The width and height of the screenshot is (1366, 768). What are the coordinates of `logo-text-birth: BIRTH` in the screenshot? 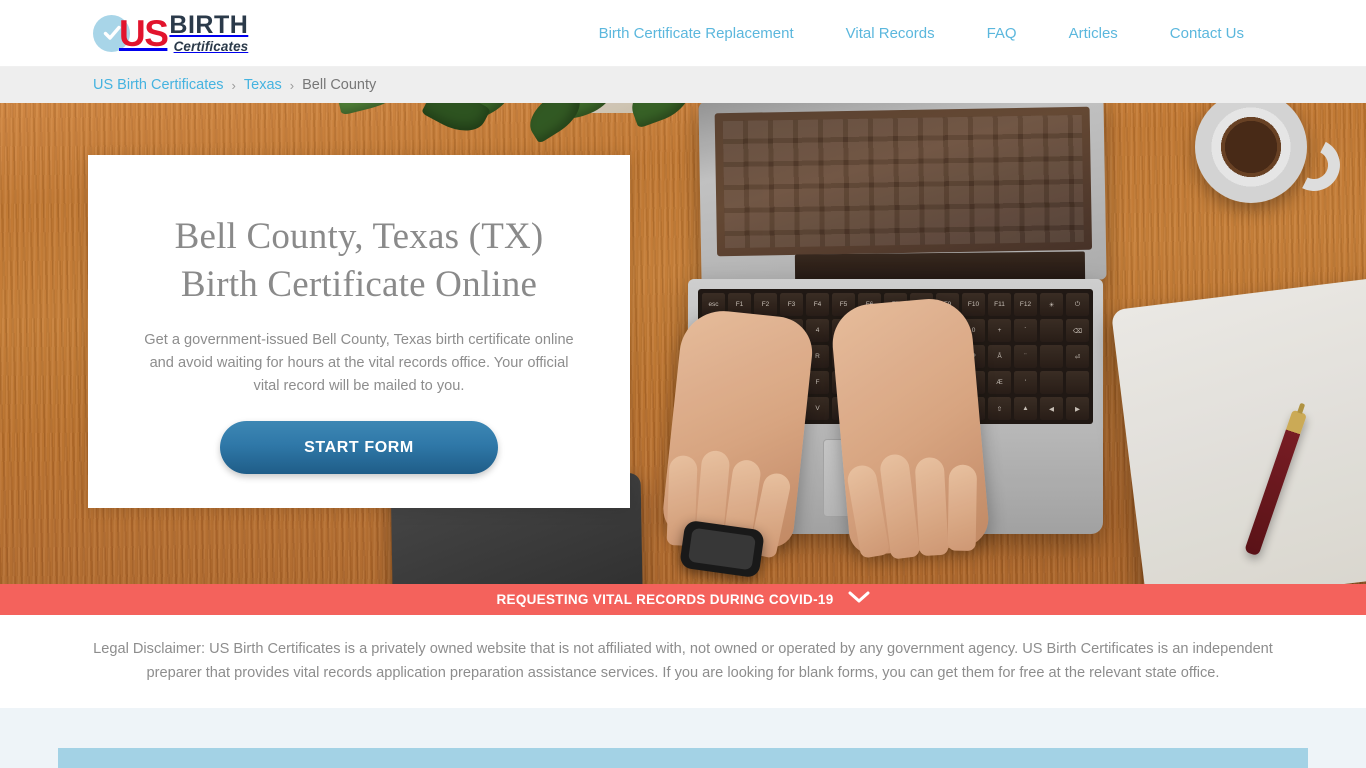 It's located at (209, 25).